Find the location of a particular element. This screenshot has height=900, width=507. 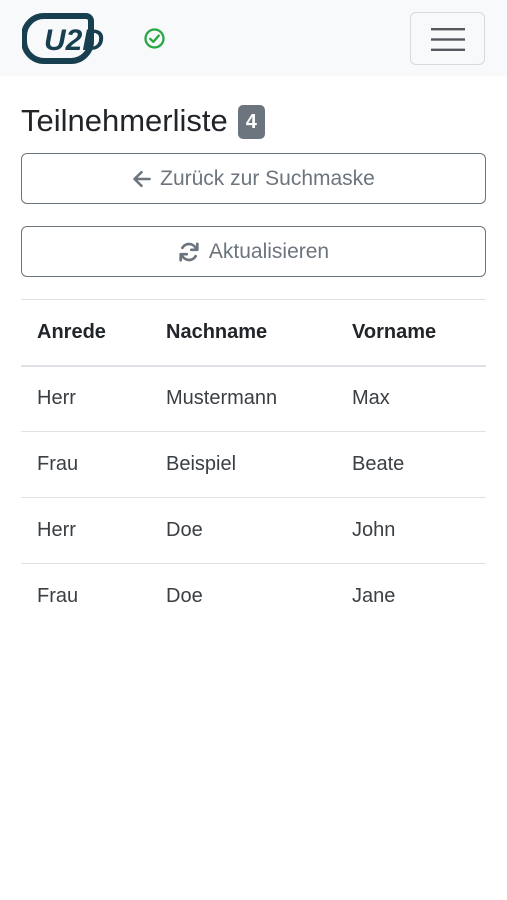

cell-firstname: Beate is located at coordinates (411, 464).